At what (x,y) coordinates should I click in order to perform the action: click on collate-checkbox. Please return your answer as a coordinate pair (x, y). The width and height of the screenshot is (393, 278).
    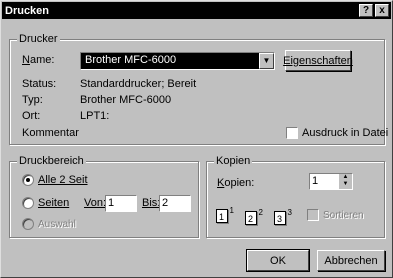
    Looking at the image, I should click on (313, 215).